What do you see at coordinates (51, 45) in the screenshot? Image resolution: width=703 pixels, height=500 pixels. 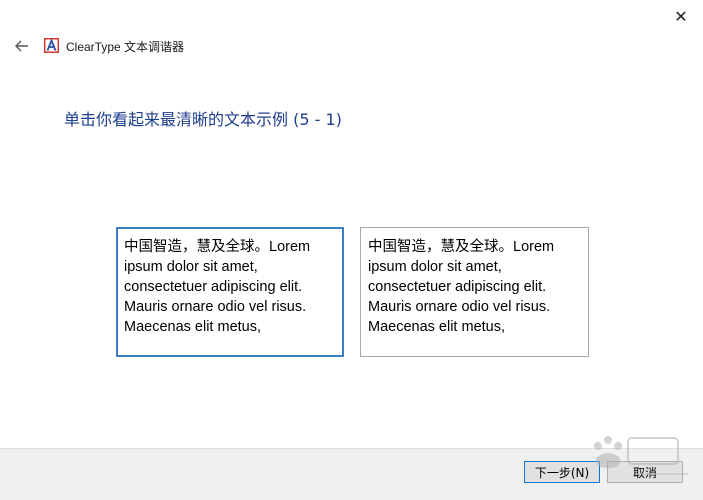 I see `cleartype-app-icon` at bounding box center [51, 45].